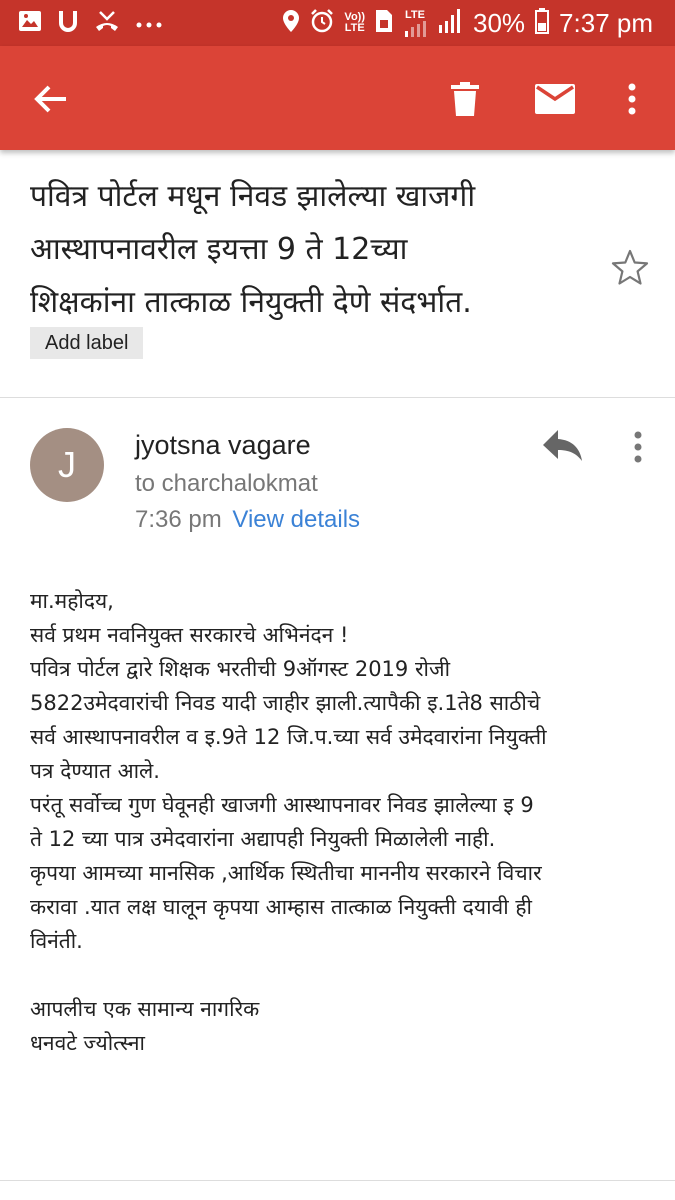 This screenshot has height=1200, width=675. I want to click on mail-icon, so click(555, 99).